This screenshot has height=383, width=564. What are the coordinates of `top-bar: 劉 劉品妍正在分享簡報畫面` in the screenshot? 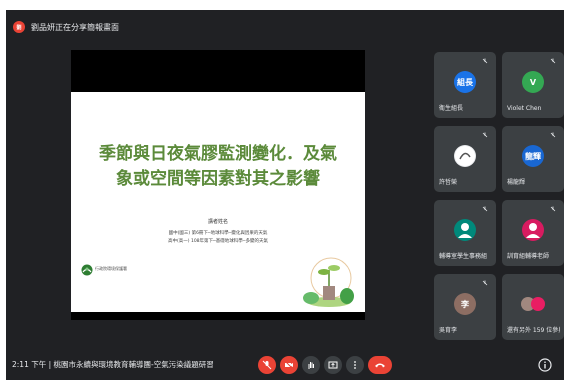 It's located at (285, 27).